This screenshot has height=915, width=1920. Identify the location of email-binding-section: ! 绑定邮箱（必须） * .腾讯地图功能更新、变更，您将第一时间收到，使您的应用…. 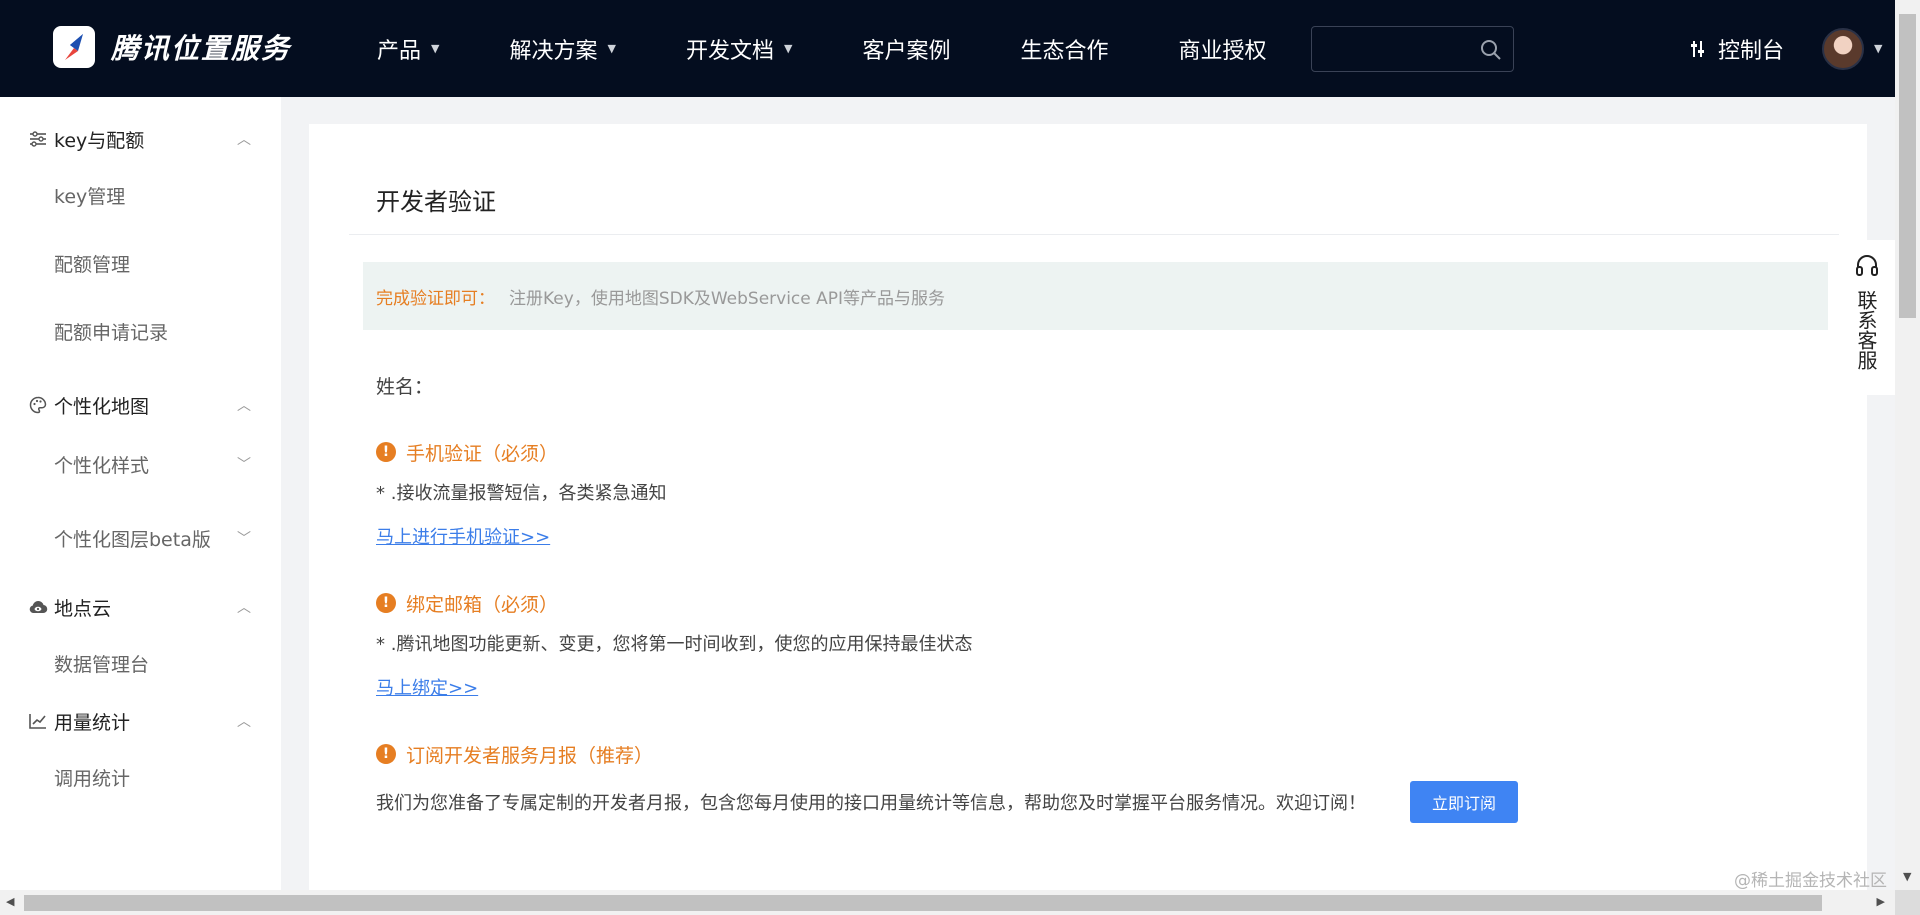
(674, 645).